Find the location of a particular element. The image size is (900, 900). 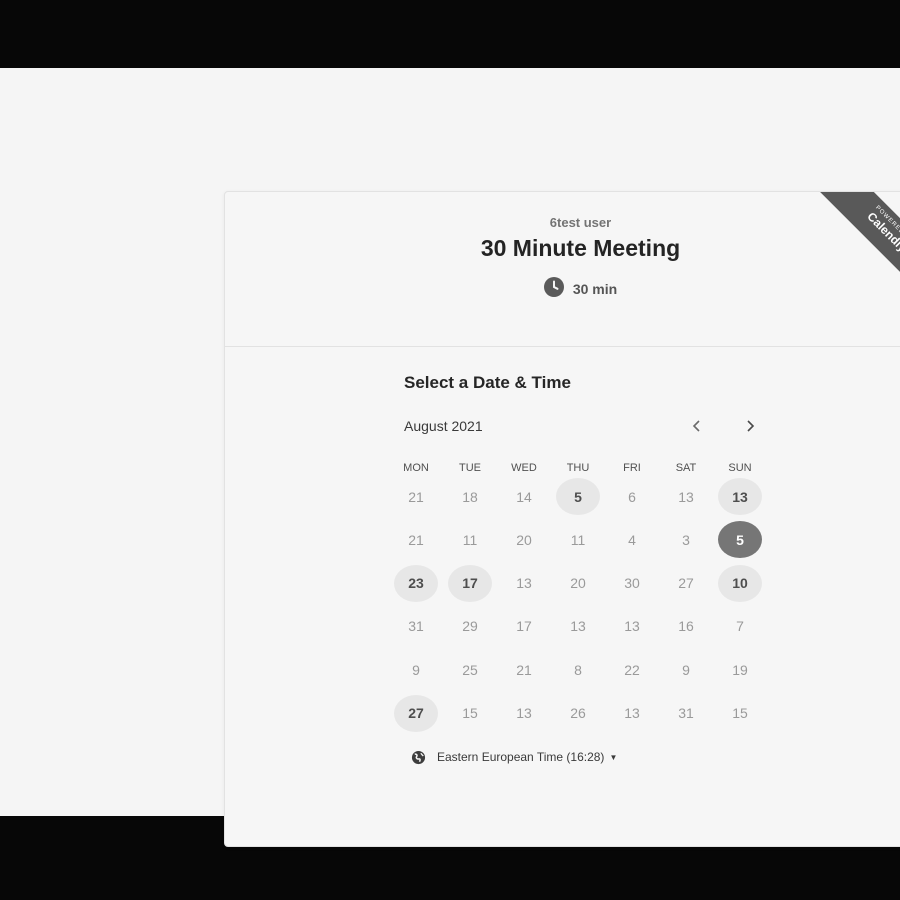

day-cell: 8 is located at coordinates (578, 669).